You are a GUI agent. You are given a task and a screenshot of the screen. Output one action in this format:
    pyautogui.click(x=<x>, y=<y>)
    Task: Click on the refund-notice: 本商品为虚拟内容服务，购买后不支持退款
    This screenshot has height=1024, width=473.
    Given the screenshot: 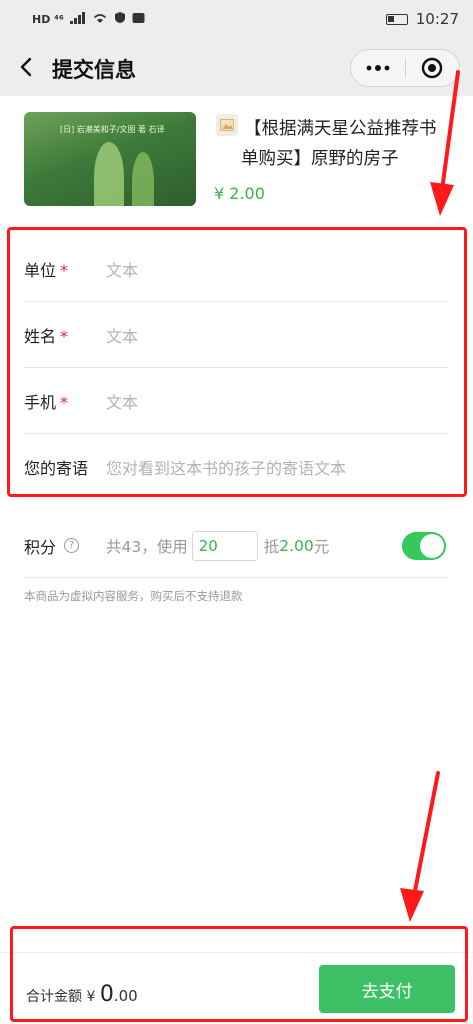 What is the action you would take?
    pyautogui.click(x=133, y=596)
    